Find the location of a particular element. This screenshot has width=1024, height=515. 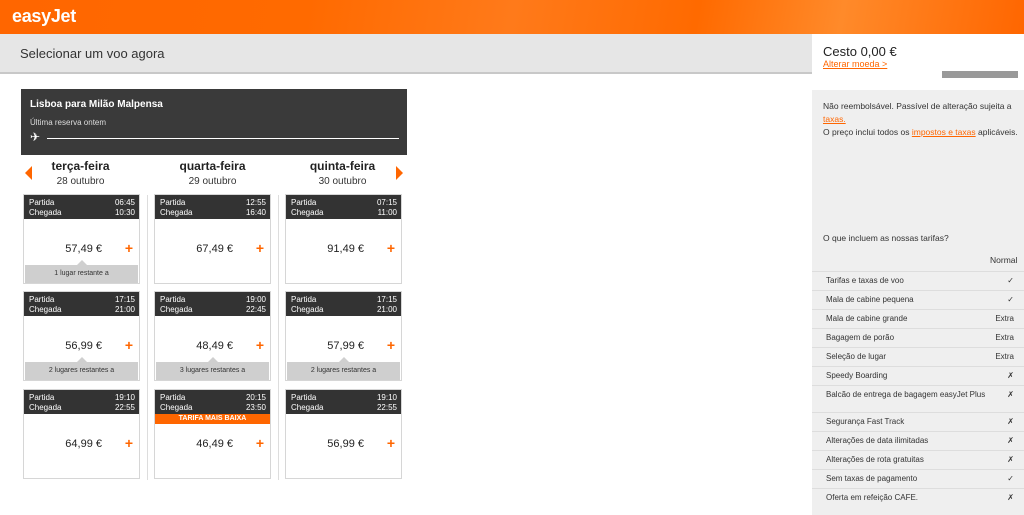

includes-title: O que incluem as nossas tarifas? is located at coordinates (886, 238).